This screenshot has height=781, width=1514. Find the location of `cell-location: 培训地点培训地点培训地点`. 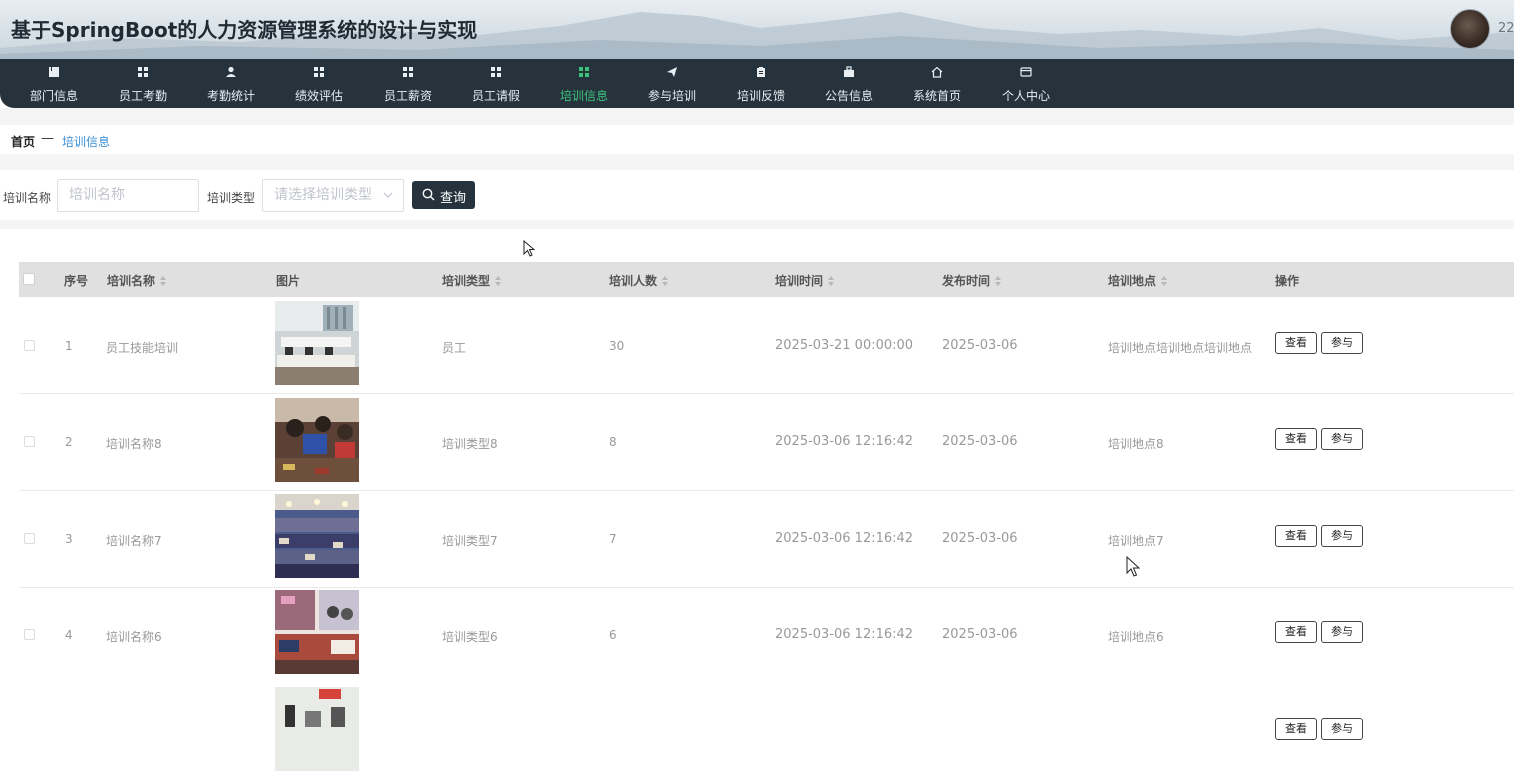

cell-location: 培训地点培训地点培训地点 is located at coordinates (1180, 348).